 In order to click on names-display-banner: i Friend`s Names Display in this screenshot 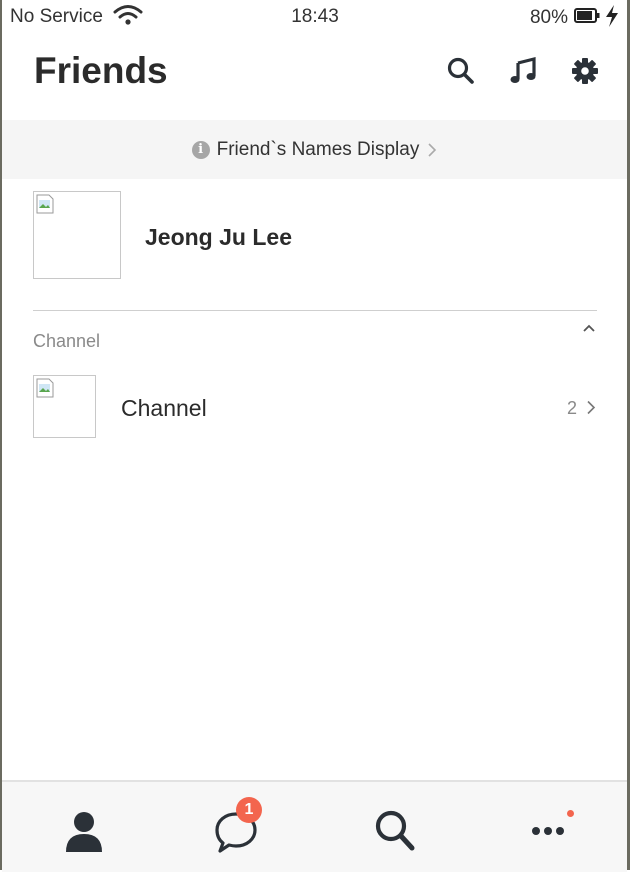, I will do `click(314, 149)`.